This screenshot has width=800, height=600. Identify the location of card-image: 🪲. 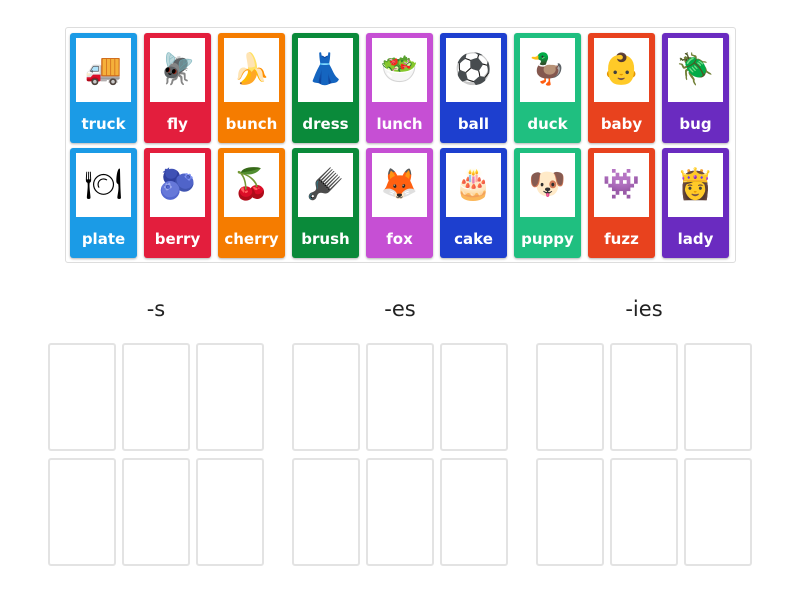
(695, 70).